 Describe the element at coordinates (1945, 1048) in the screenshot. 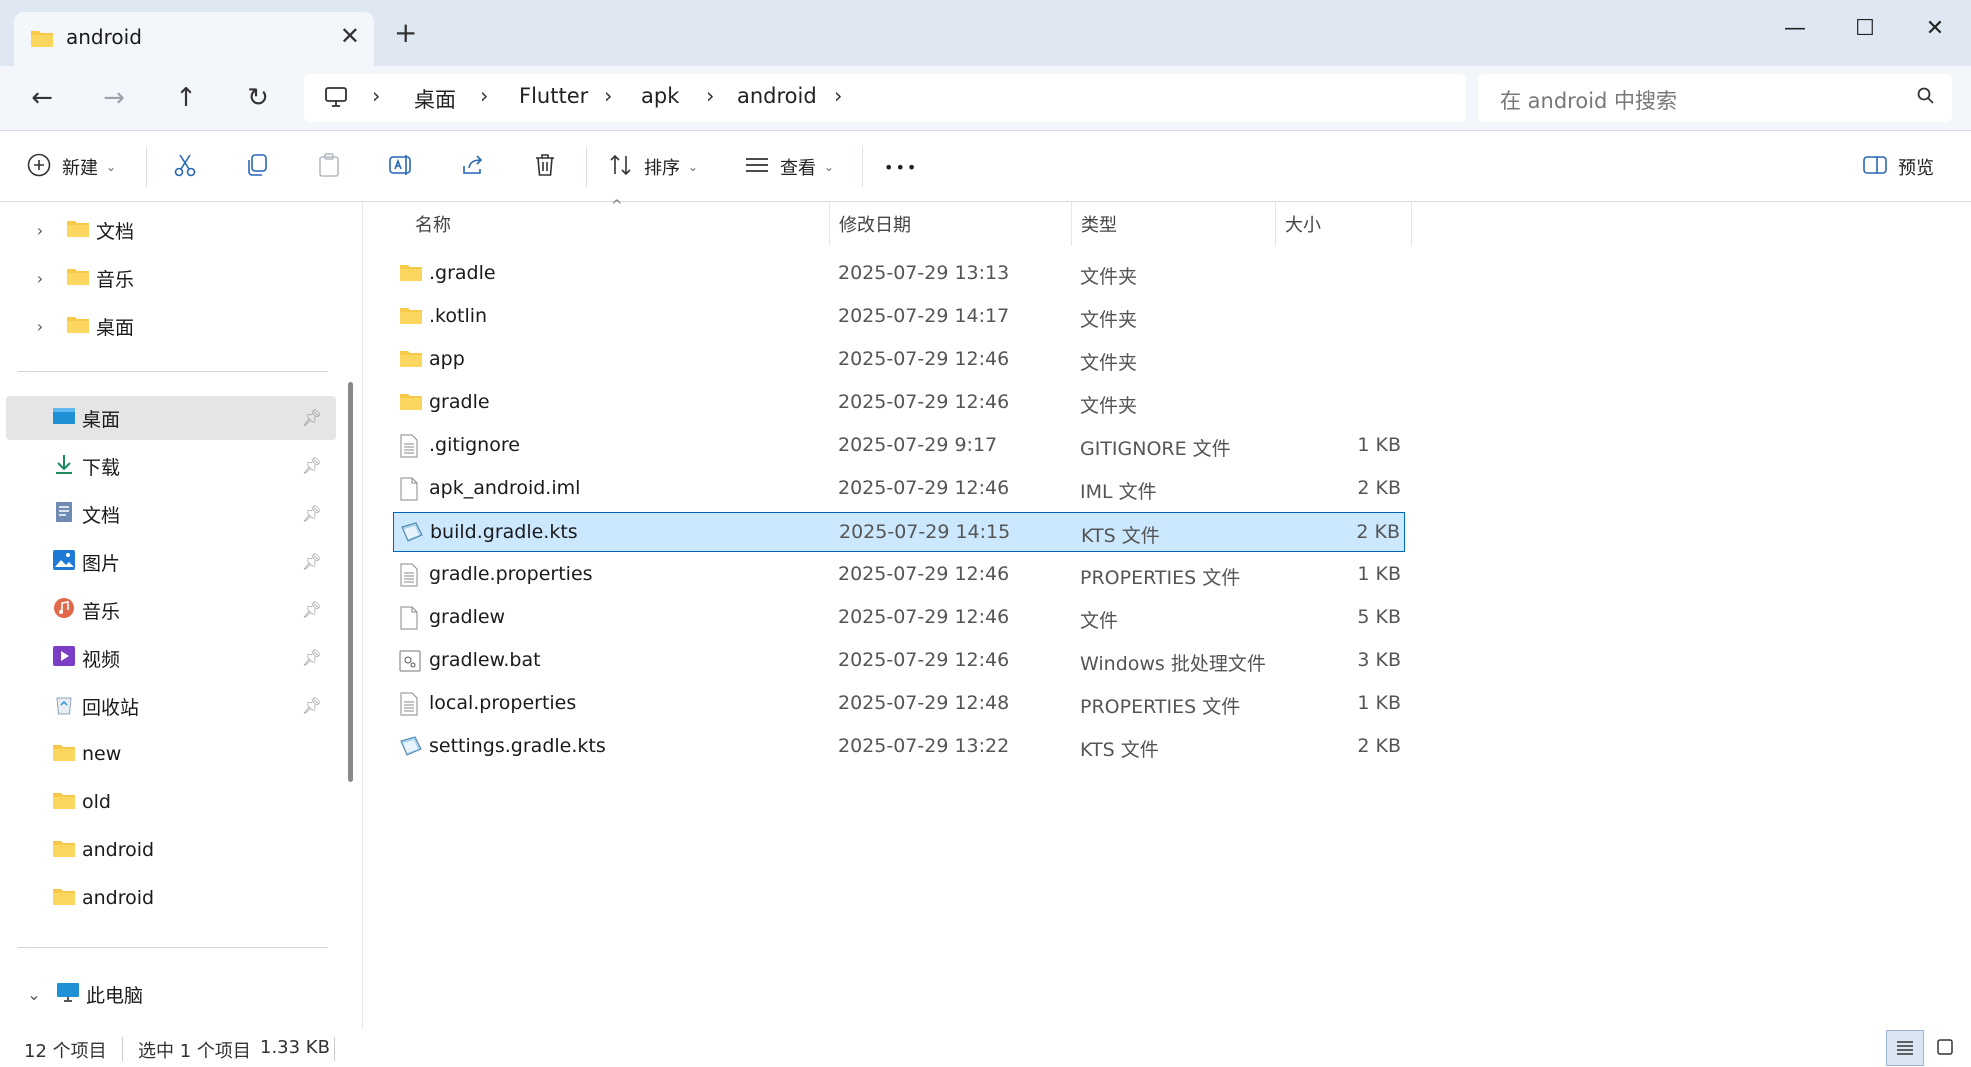

I see `tiles-view-button` at that location.